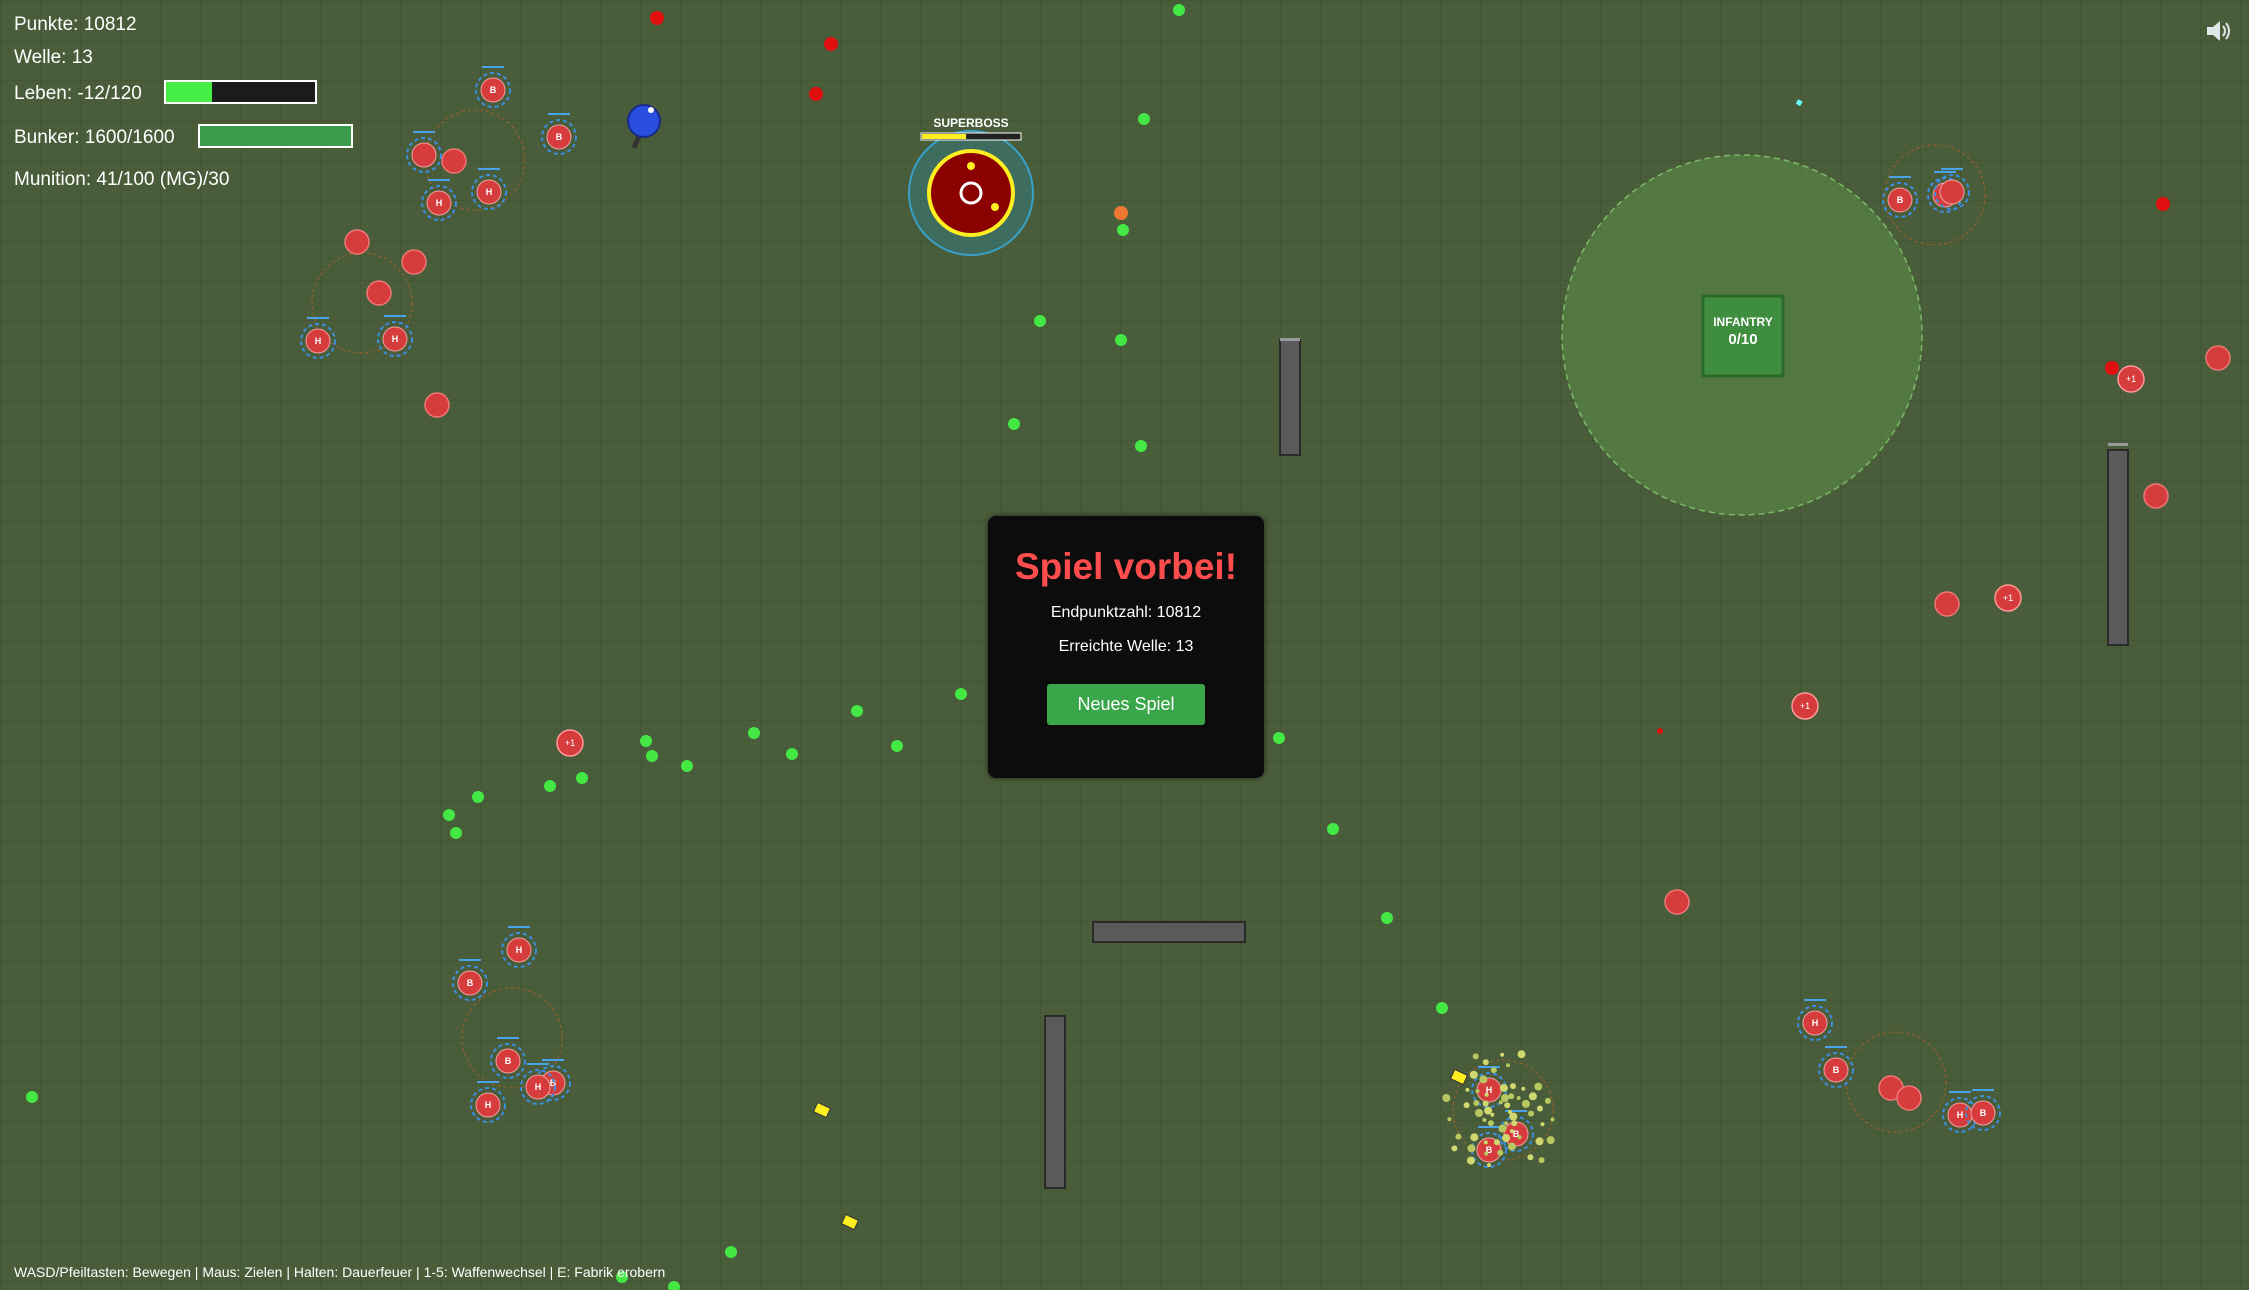 The image size is (2249, 1290). What do you see at coordinates (94, 137) in the screenshot?
I see `bunker-label: Bunker: 1600/1600` at bounding box center [94, 137].